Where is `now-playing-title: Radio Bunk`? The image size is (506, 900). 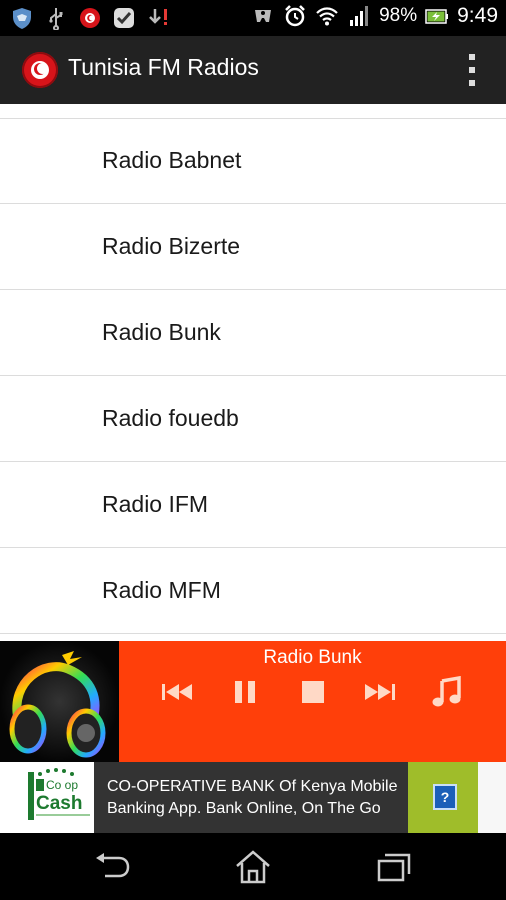 now-playing-title: Radio Bunk is located at coordinates (312, 657).